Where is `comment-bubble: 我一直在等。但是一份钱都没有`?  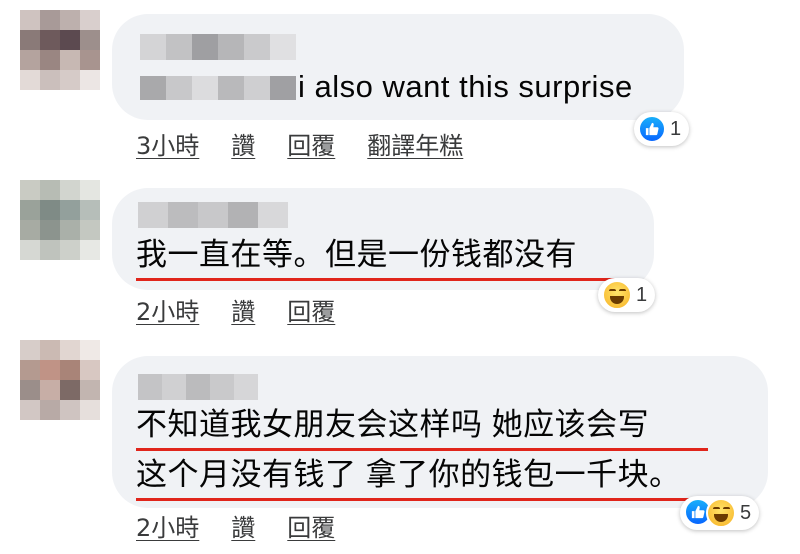 comment-bubble: 我一直在等。但是一份钱都没有 is located at coordinates (383, 239).